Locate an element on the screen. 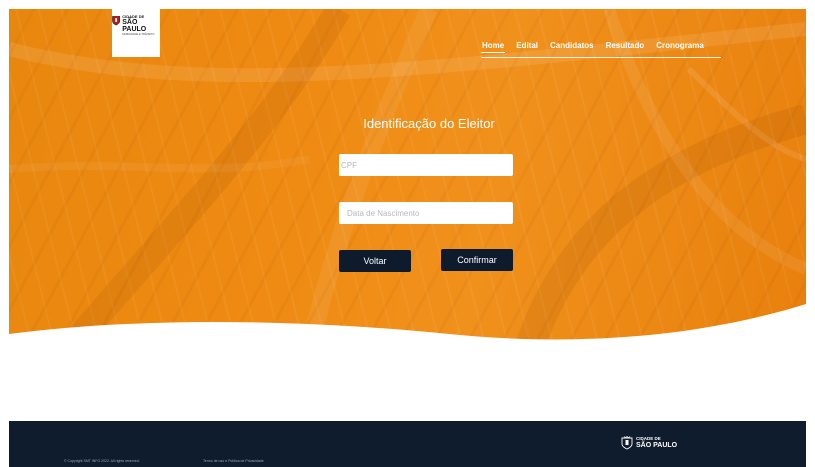 The height and width of the screenshot is (467, 815). nav-resultado: Resultado is located at coordinates (625, 47).